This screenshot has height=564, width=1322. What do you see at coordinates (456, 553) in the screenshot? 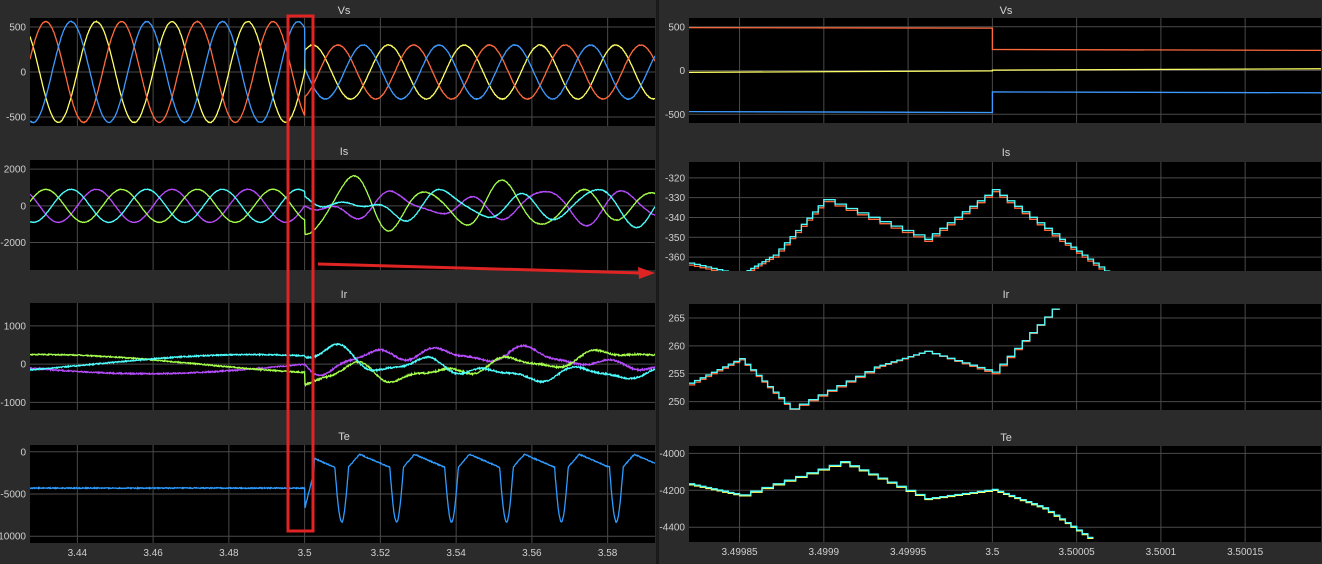
I see `x-tick-label: 3.54` at bounding box center [456, 553].